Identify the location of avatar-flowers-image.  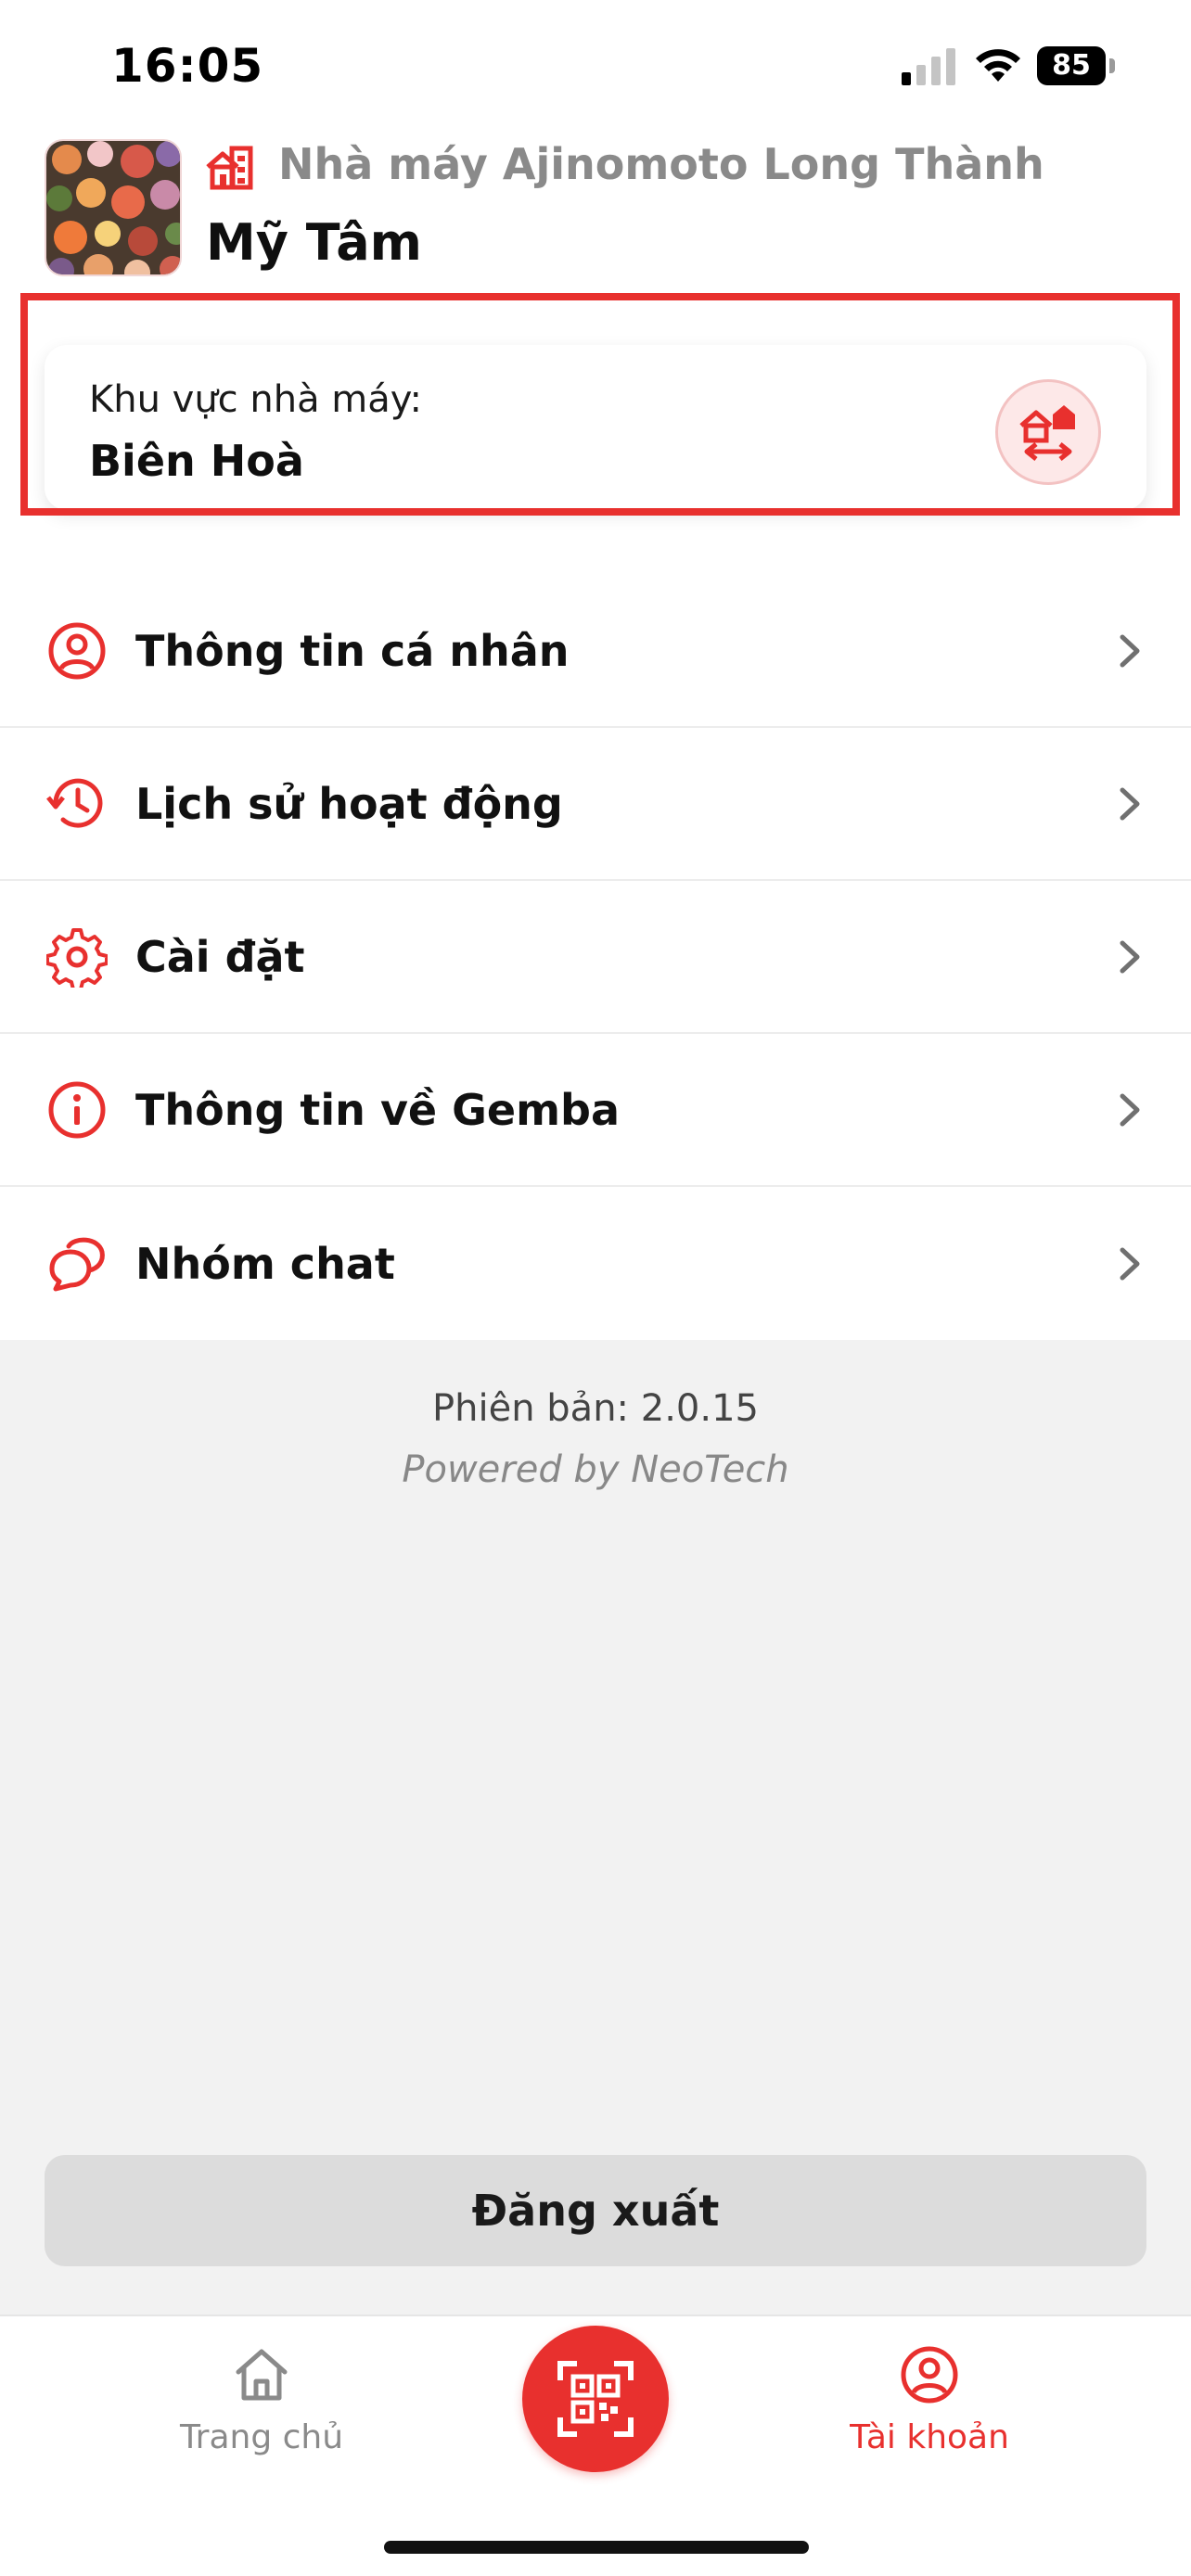
(113, 207).